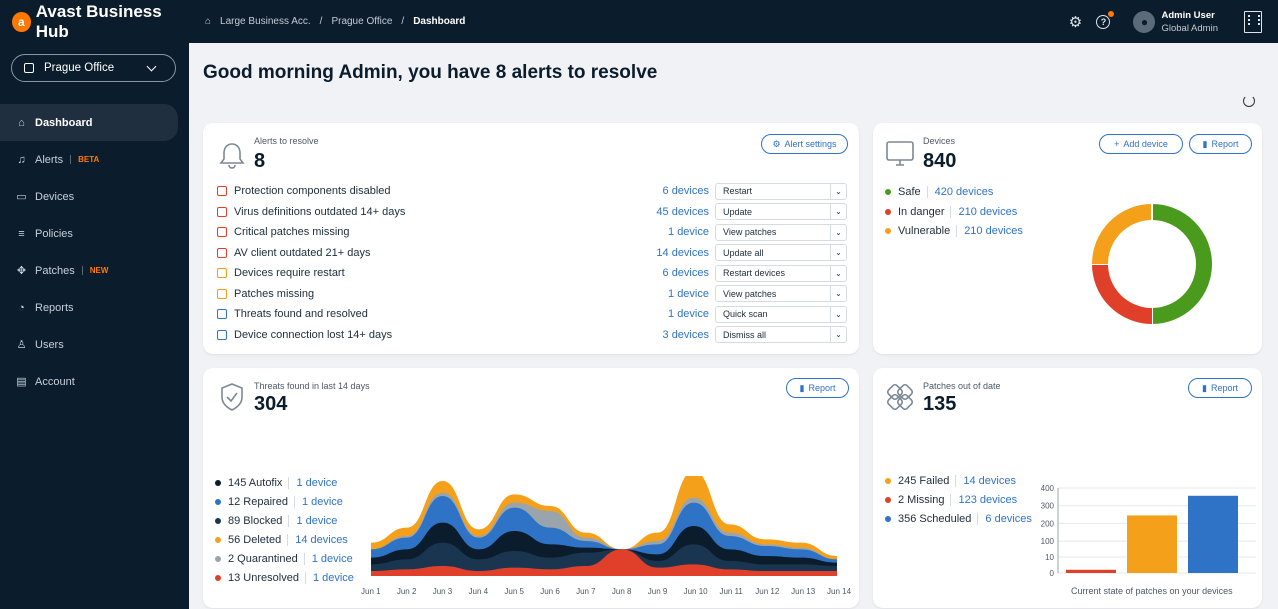 The height and width of the screenshot is (609, 1278). Describe the element at coordinates (284, 559) in the screenshot. I see `legend-item: 2 Quarantined 1 device` at that location.